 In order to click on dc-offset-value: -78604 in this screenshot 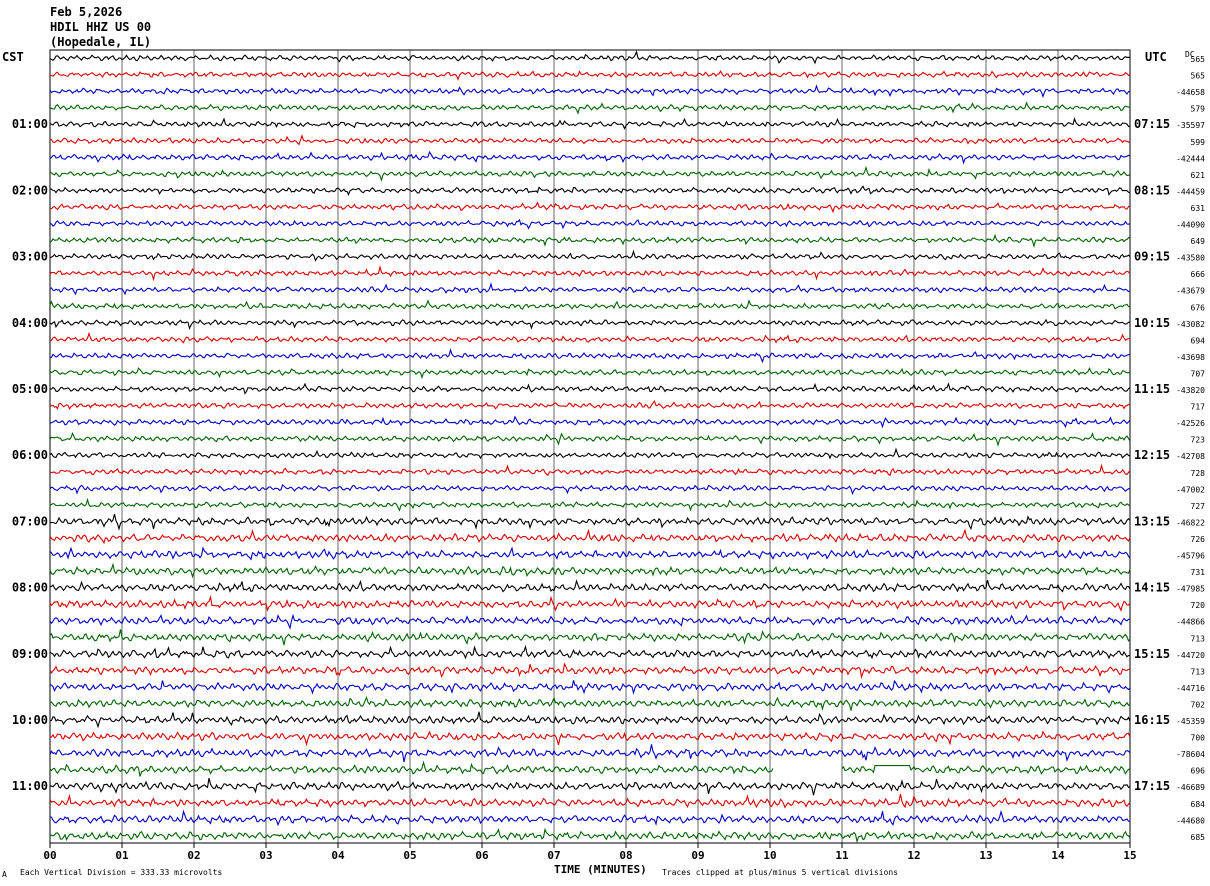, I will do `click(1190, 754)`.